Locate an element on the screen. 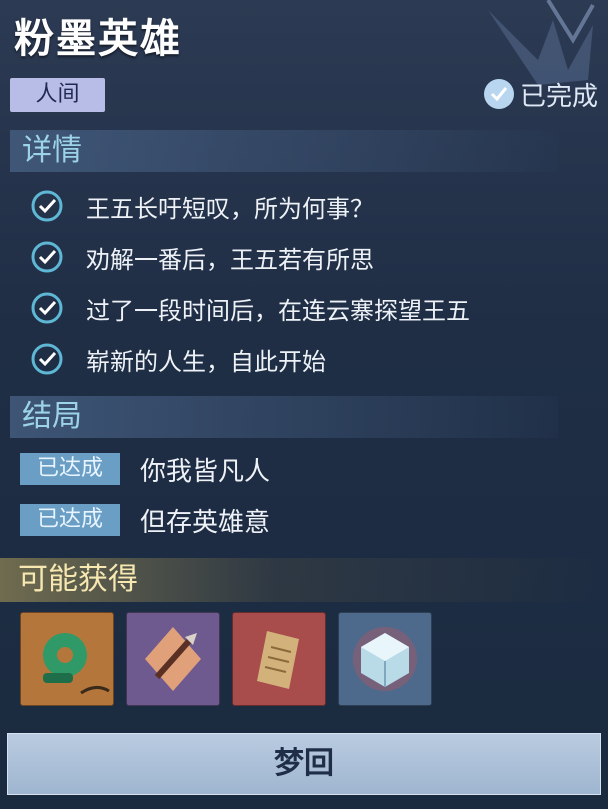  task-item: 过了一段时间后，在连云寨探望王五 is located at coordinates (250, 308).